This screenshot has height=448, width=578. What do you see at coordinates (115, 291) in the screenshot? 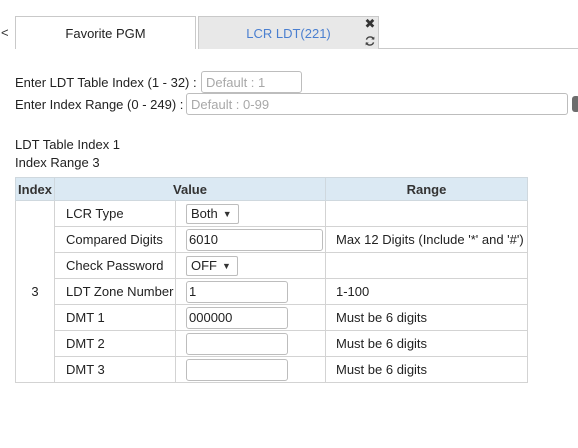
I see `row-name: LDT Zone Number` at bounding box center [115, 291].